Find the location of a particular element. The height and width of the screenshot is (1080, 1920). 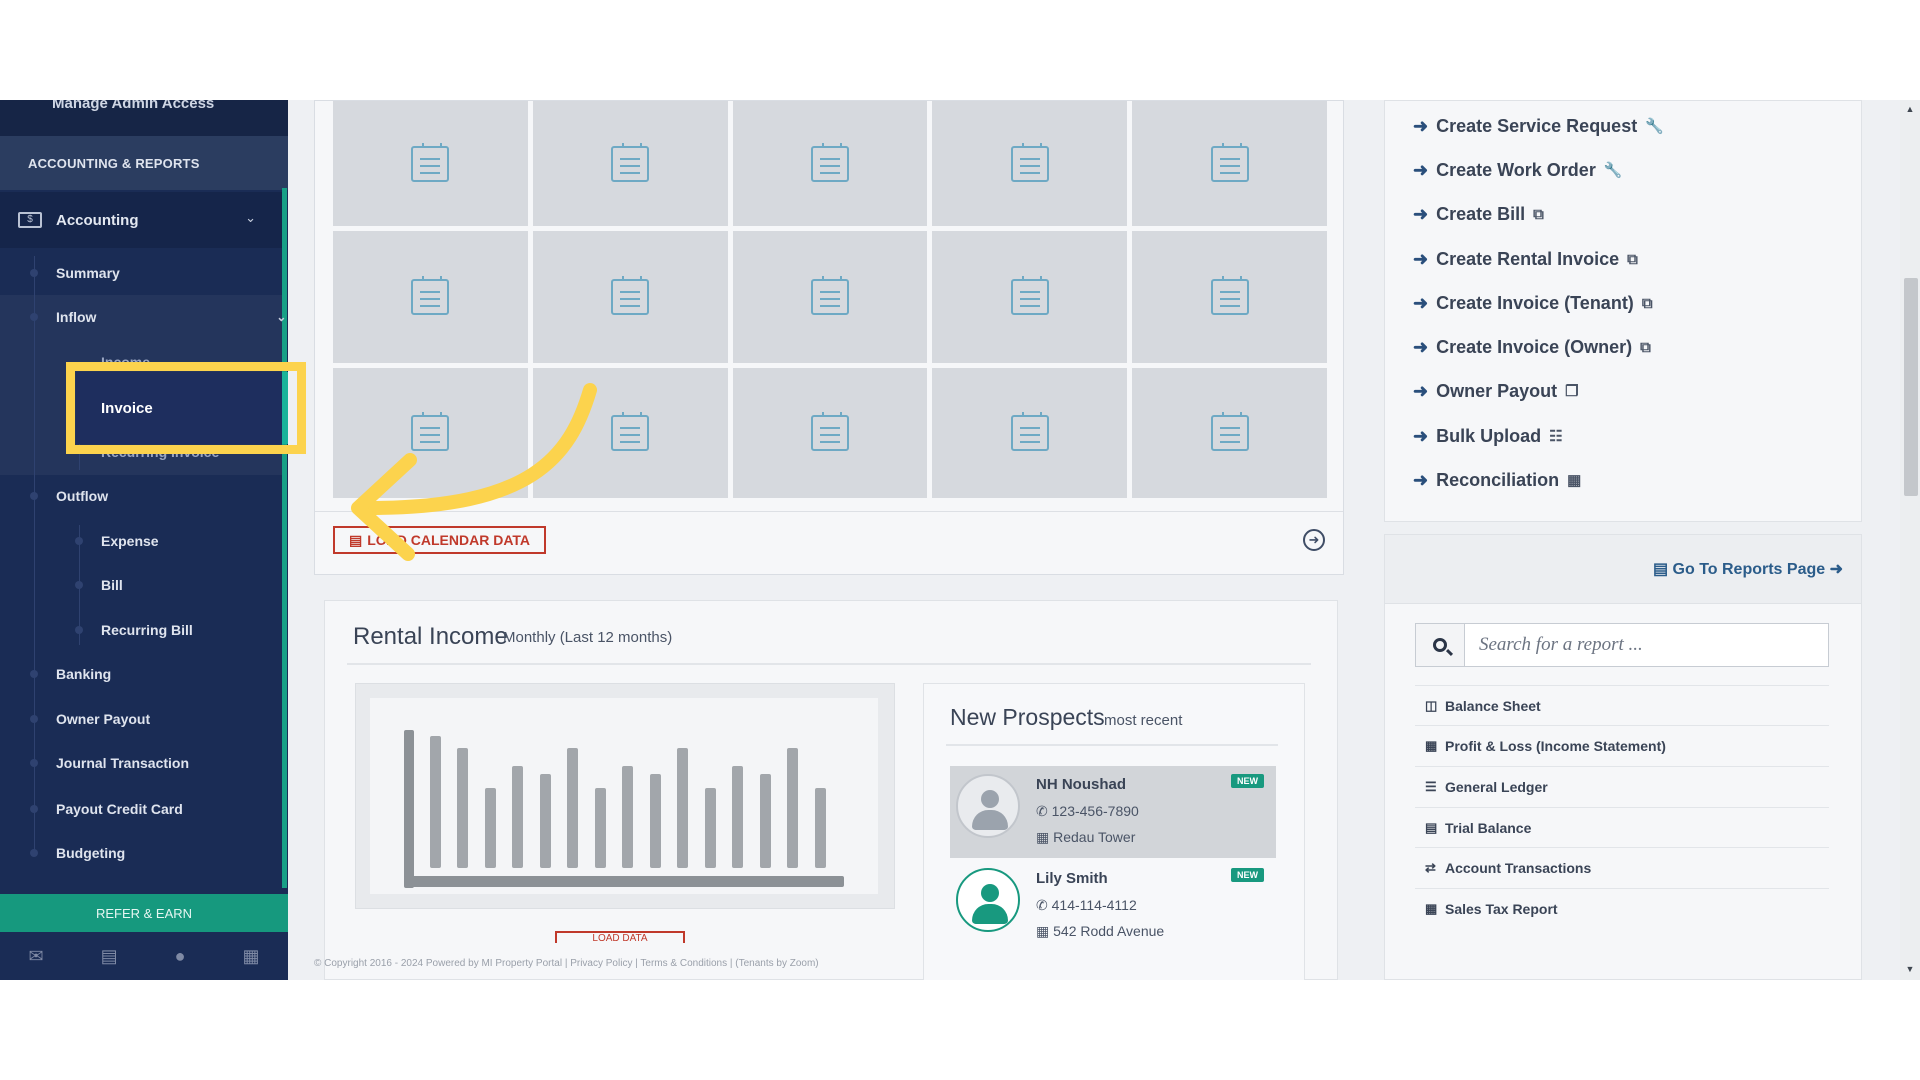

prospect-name: NH Noushad is located at coordinates (1081, 784).